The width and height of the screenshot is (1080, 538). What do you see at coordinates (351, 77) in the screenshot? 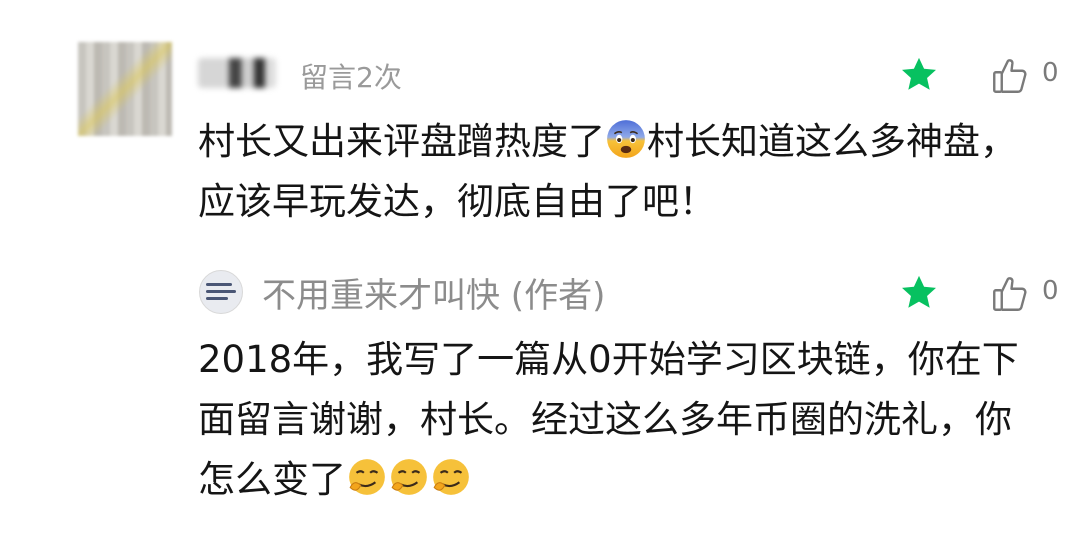
I see `comment-meta: 留言2次` at bounding box center [351, 77].